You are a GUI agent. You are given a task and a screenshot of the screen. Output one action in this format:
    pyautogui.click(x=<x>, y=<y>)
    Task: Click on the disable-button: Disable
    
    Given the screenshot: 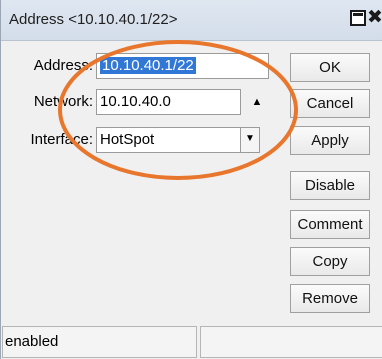 What is the action you would take?
    pyautogui.click(x=330, y=185)
    